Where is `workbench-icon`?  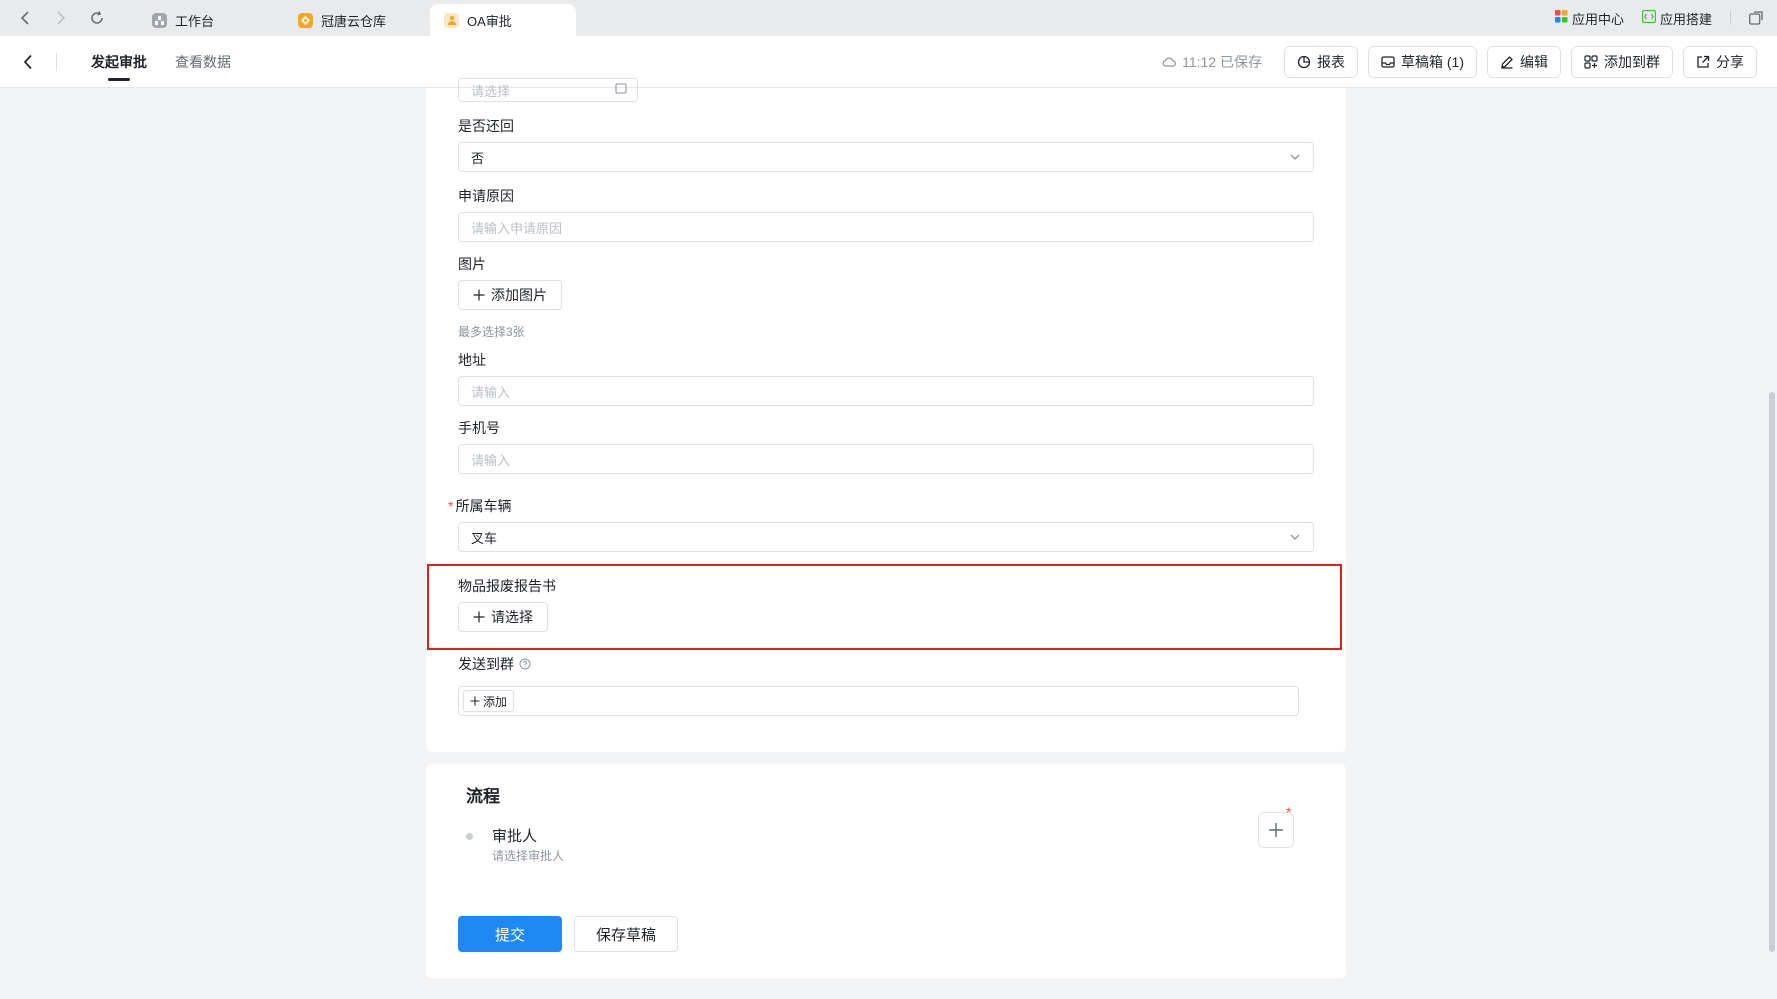 workbench-icon is located at coordinates (159, 20).